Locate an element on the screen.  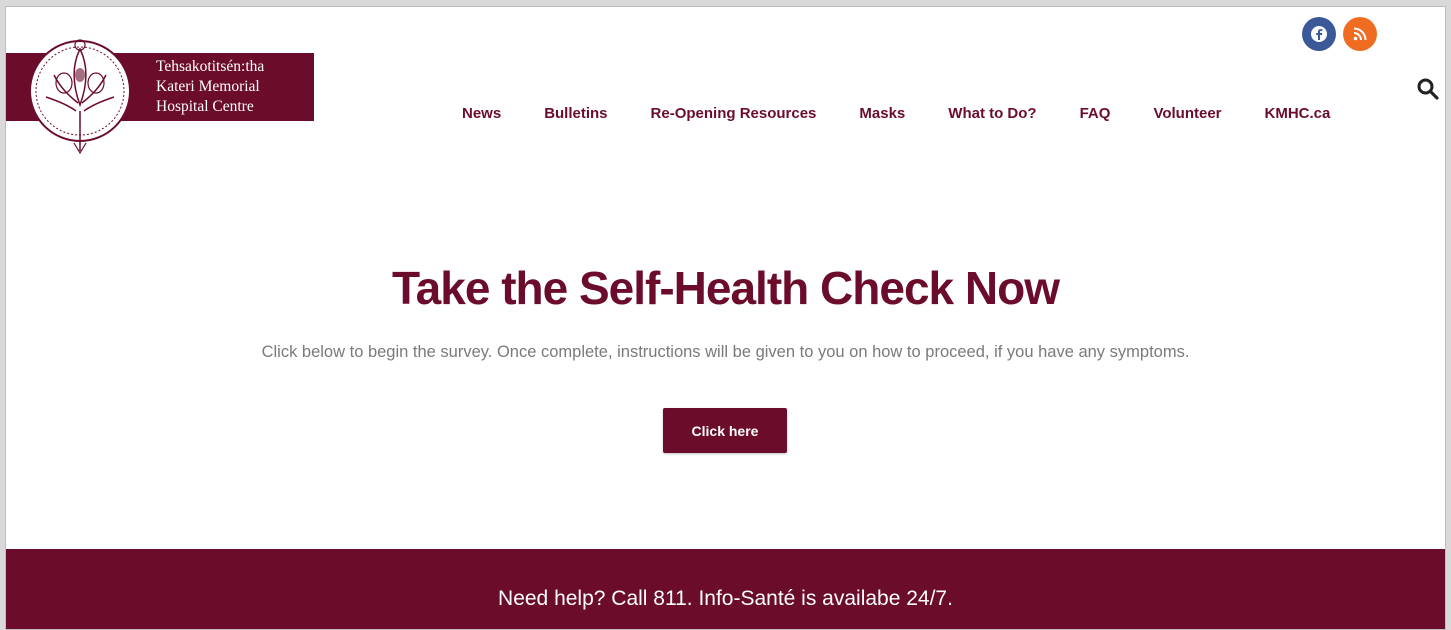
logo-text-line: Hospital Centre is located at coordinates (205, 106).